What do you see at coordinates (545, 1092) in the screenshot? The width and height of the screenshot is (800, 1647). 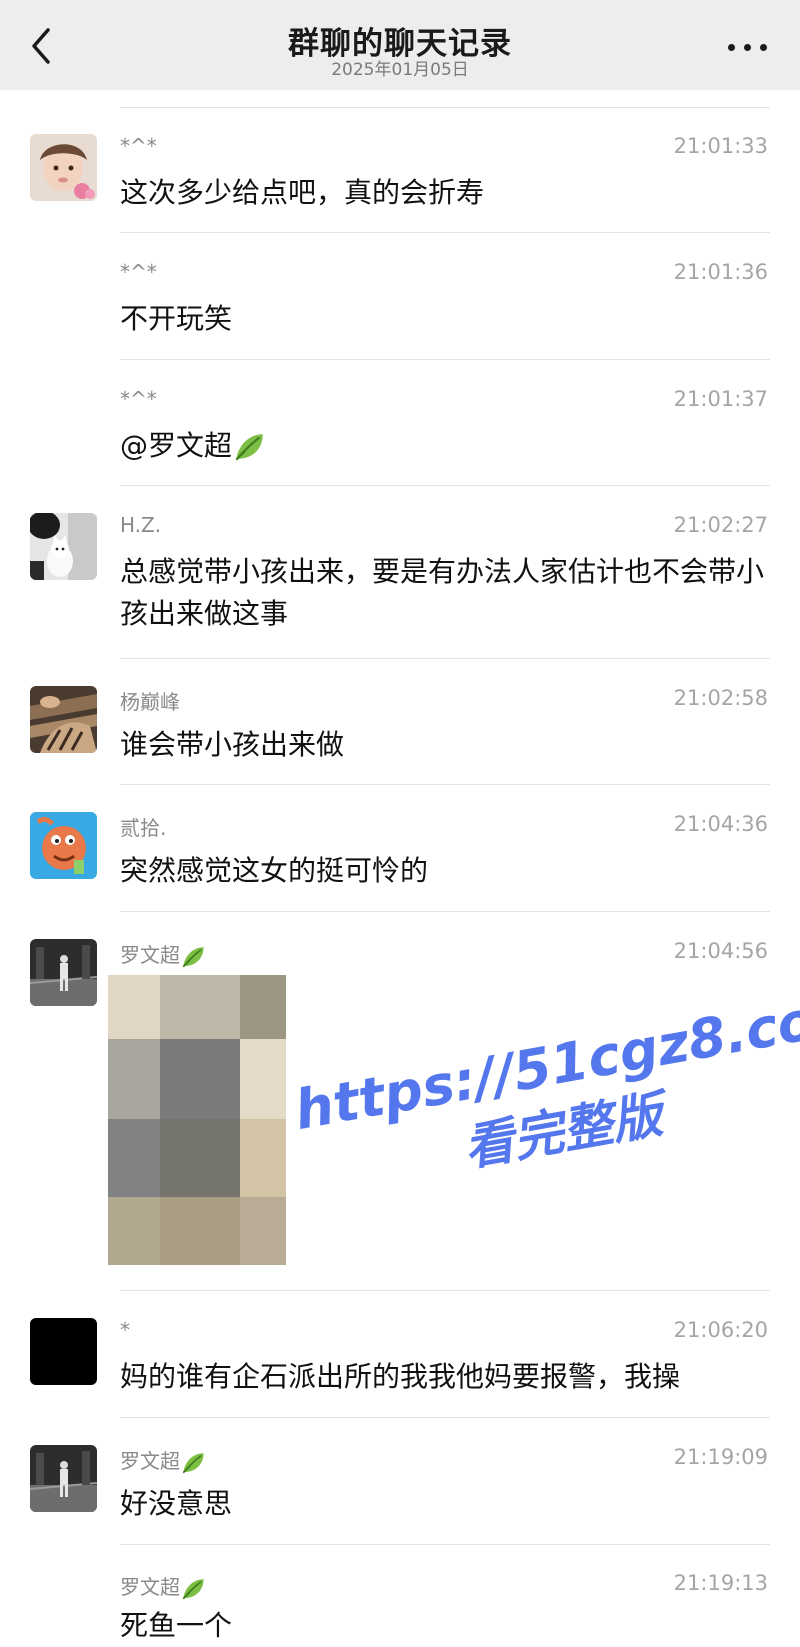 I see `watermark: https://51cgz8.com 看完整版` at bounding box center [545, 1092].